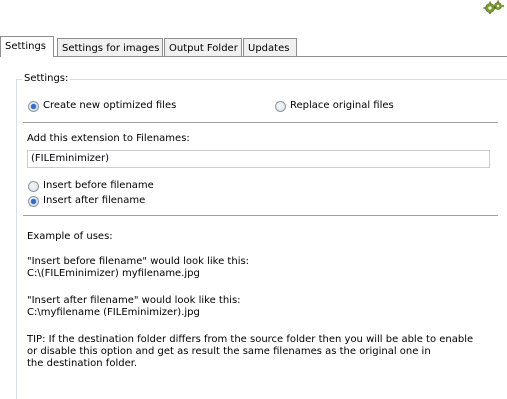 This screenshot has width=507, height=399. Describe the element at coordinates (27, 46) in the screenshot. I see `tab-settings: Settings` at that location.